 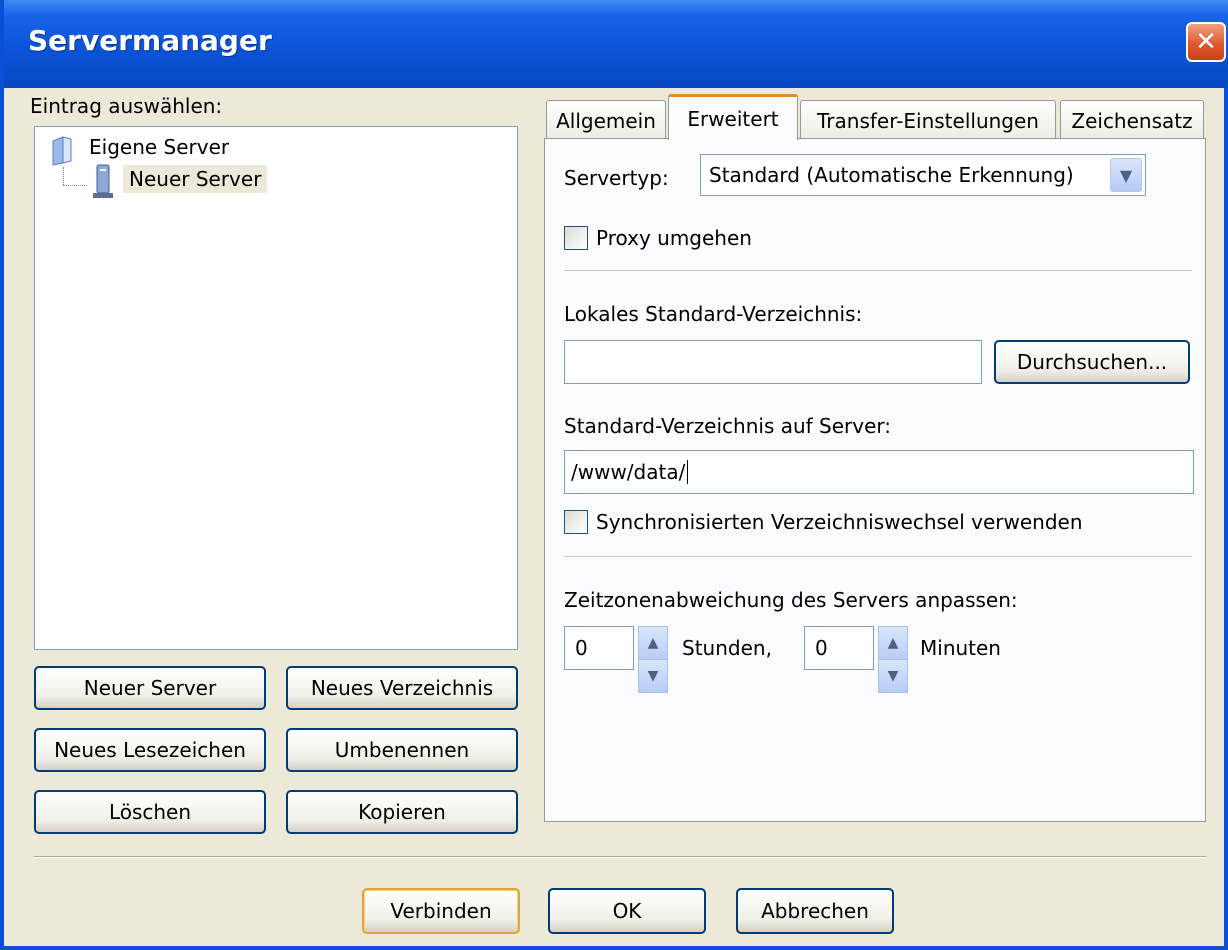 What do you see at coordinates (126, 106) in the screenshot?
I see `tree-label: Eintrag auswählen:` at bounding box center [126, 106].